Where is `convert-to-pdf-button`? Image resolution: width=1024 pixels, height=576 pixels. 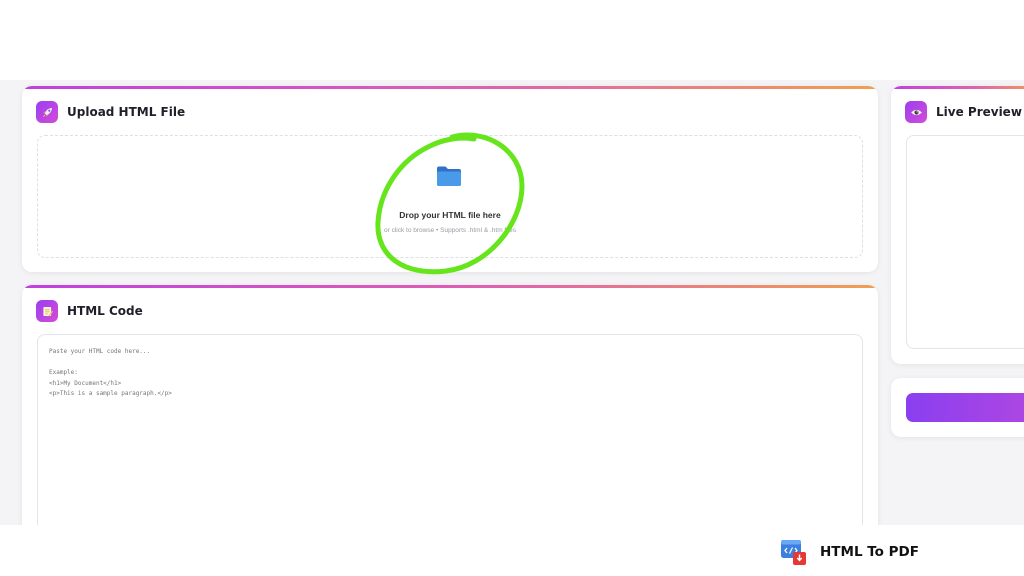
convert-to-pdf-button is located at coordinates (965, 407).